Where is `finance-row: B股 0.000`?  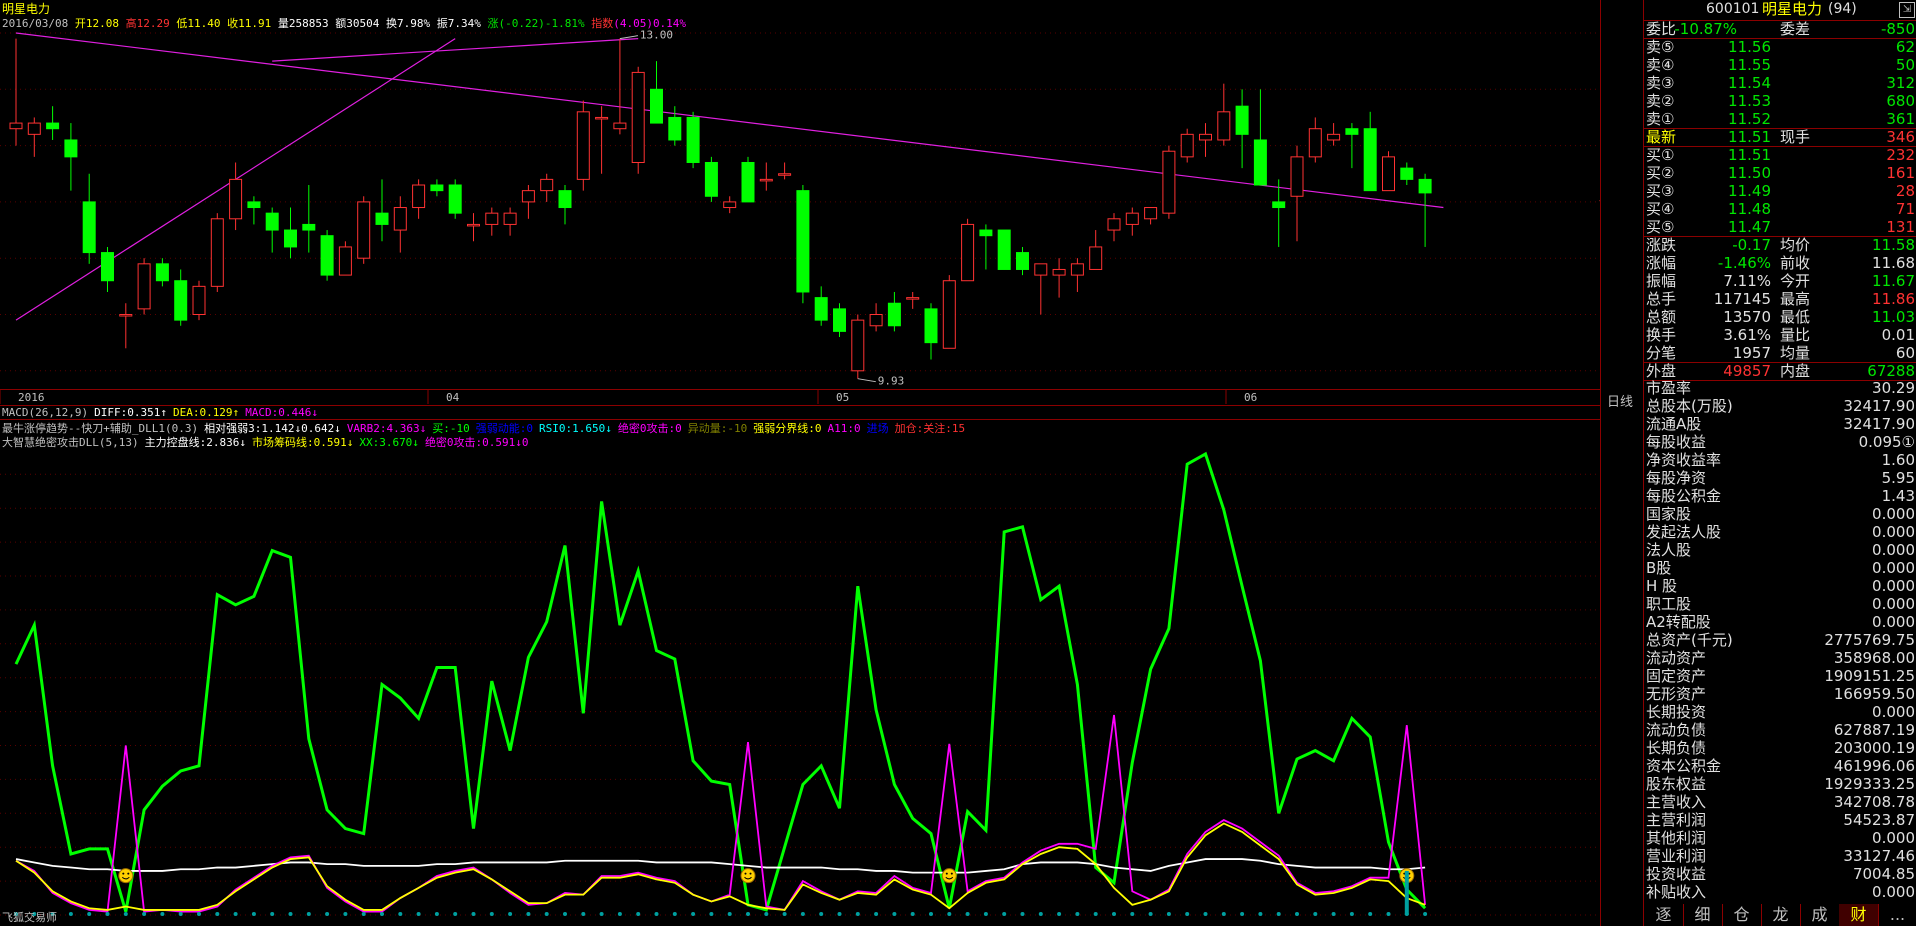 finance-row: B股 0.000 is located at coordinates (1780, 568).